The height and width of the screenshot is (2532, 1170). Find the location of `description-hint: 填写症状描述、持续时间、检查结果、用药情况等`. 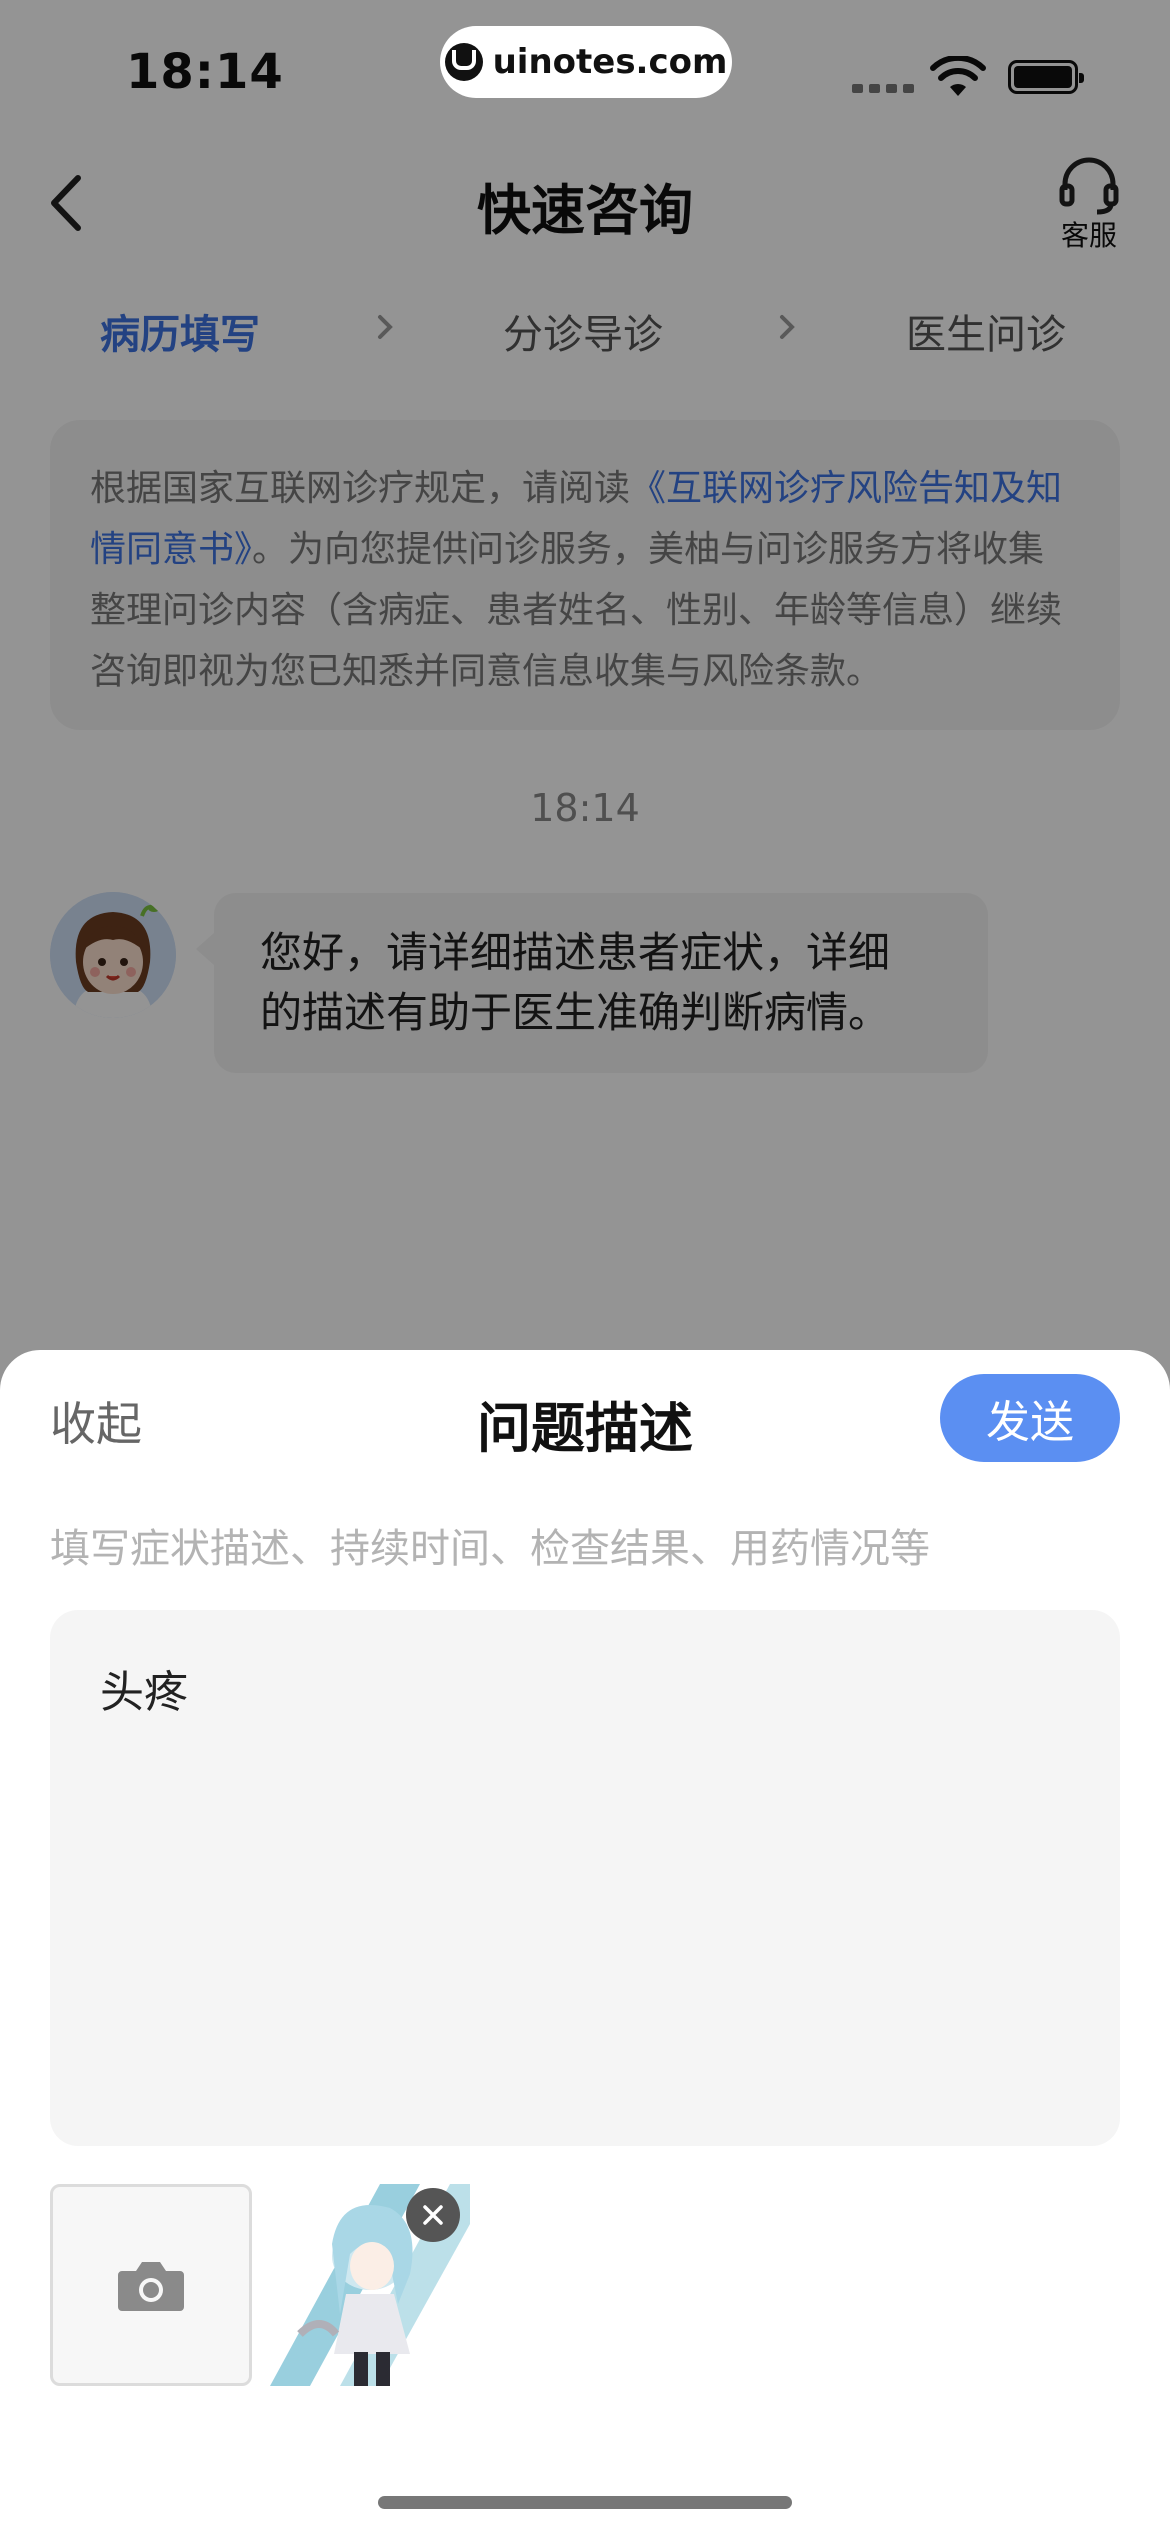

description-hint: 填写症状描述、持续时间、检查结果、用药情况等 is located at coordinates (490, 1549).